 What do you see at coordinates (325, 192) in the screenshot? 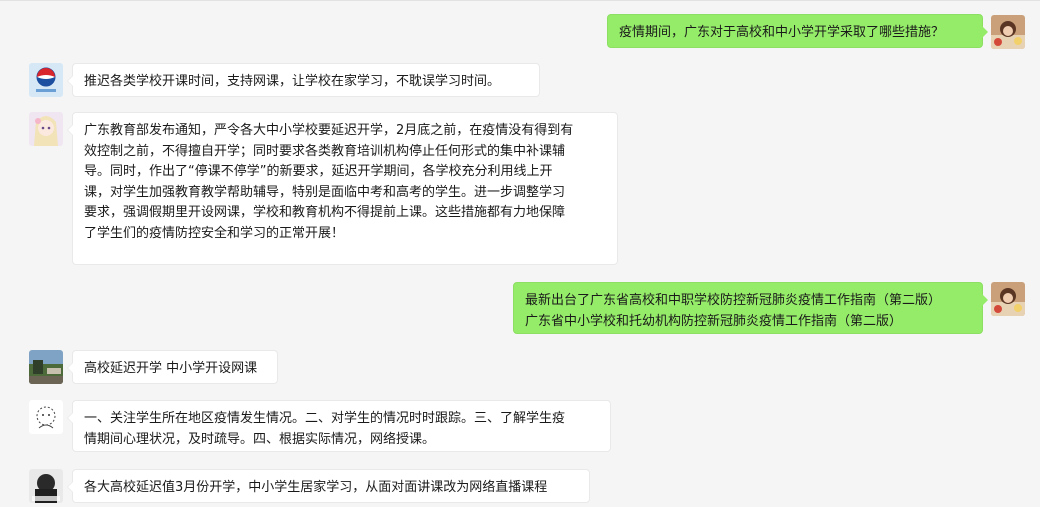
I see `message-text-line: 课，对学生加强教育教学帮助辅导，特别是面临中考和高考的学生。进一步调整学习` at bounding box center [325, 192].